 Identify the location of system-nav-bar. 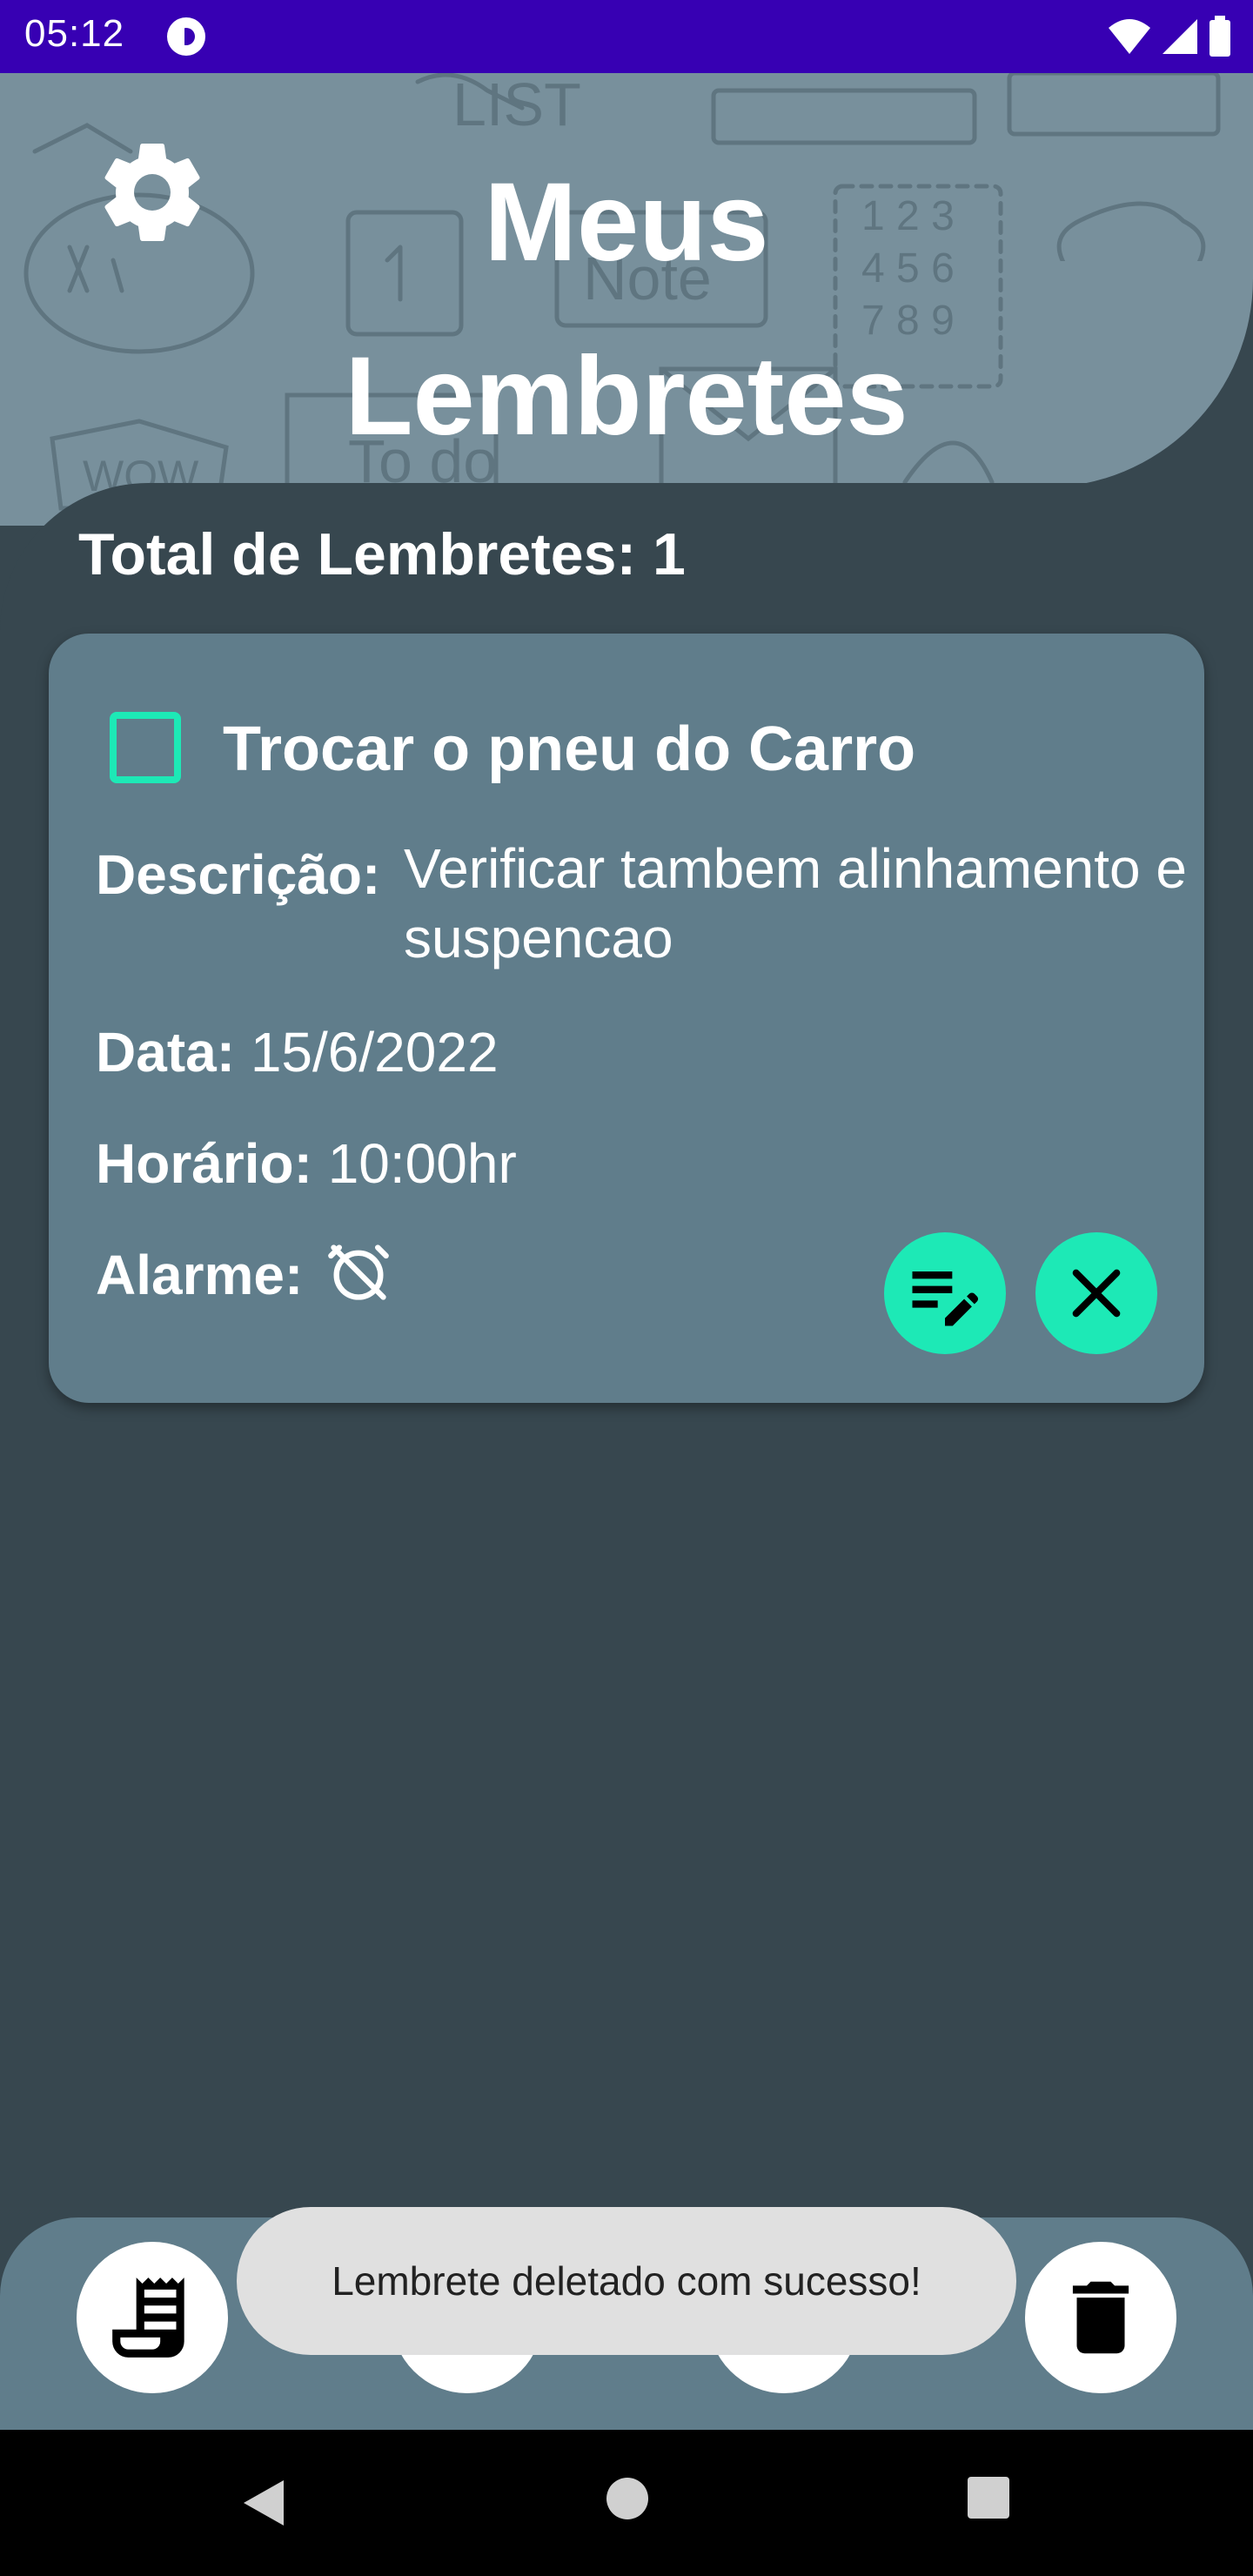
(626, 2503).